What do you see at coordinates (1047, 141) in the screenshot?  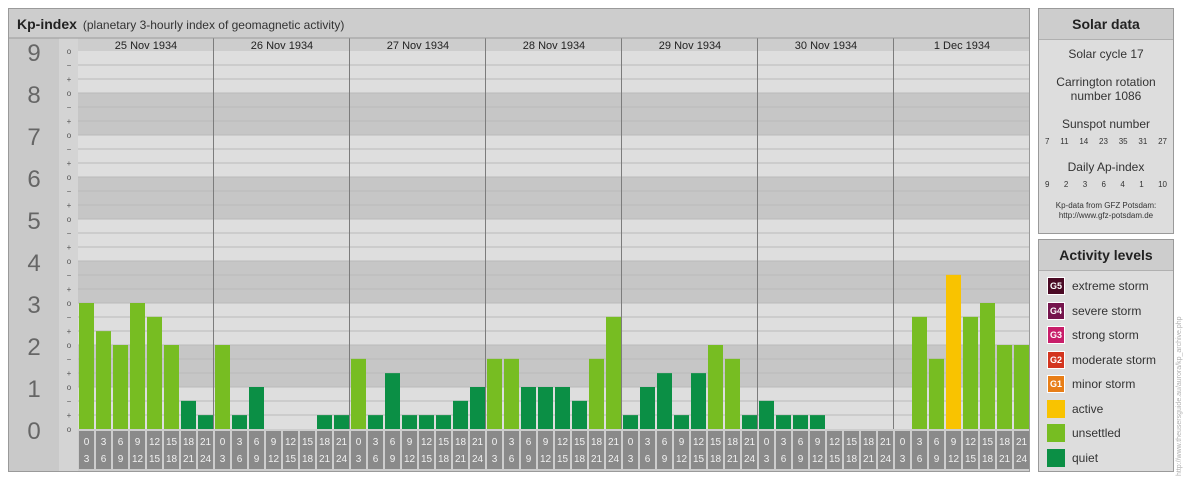 I see `sunspot-value: 7` at bounding box center [1047, 141].